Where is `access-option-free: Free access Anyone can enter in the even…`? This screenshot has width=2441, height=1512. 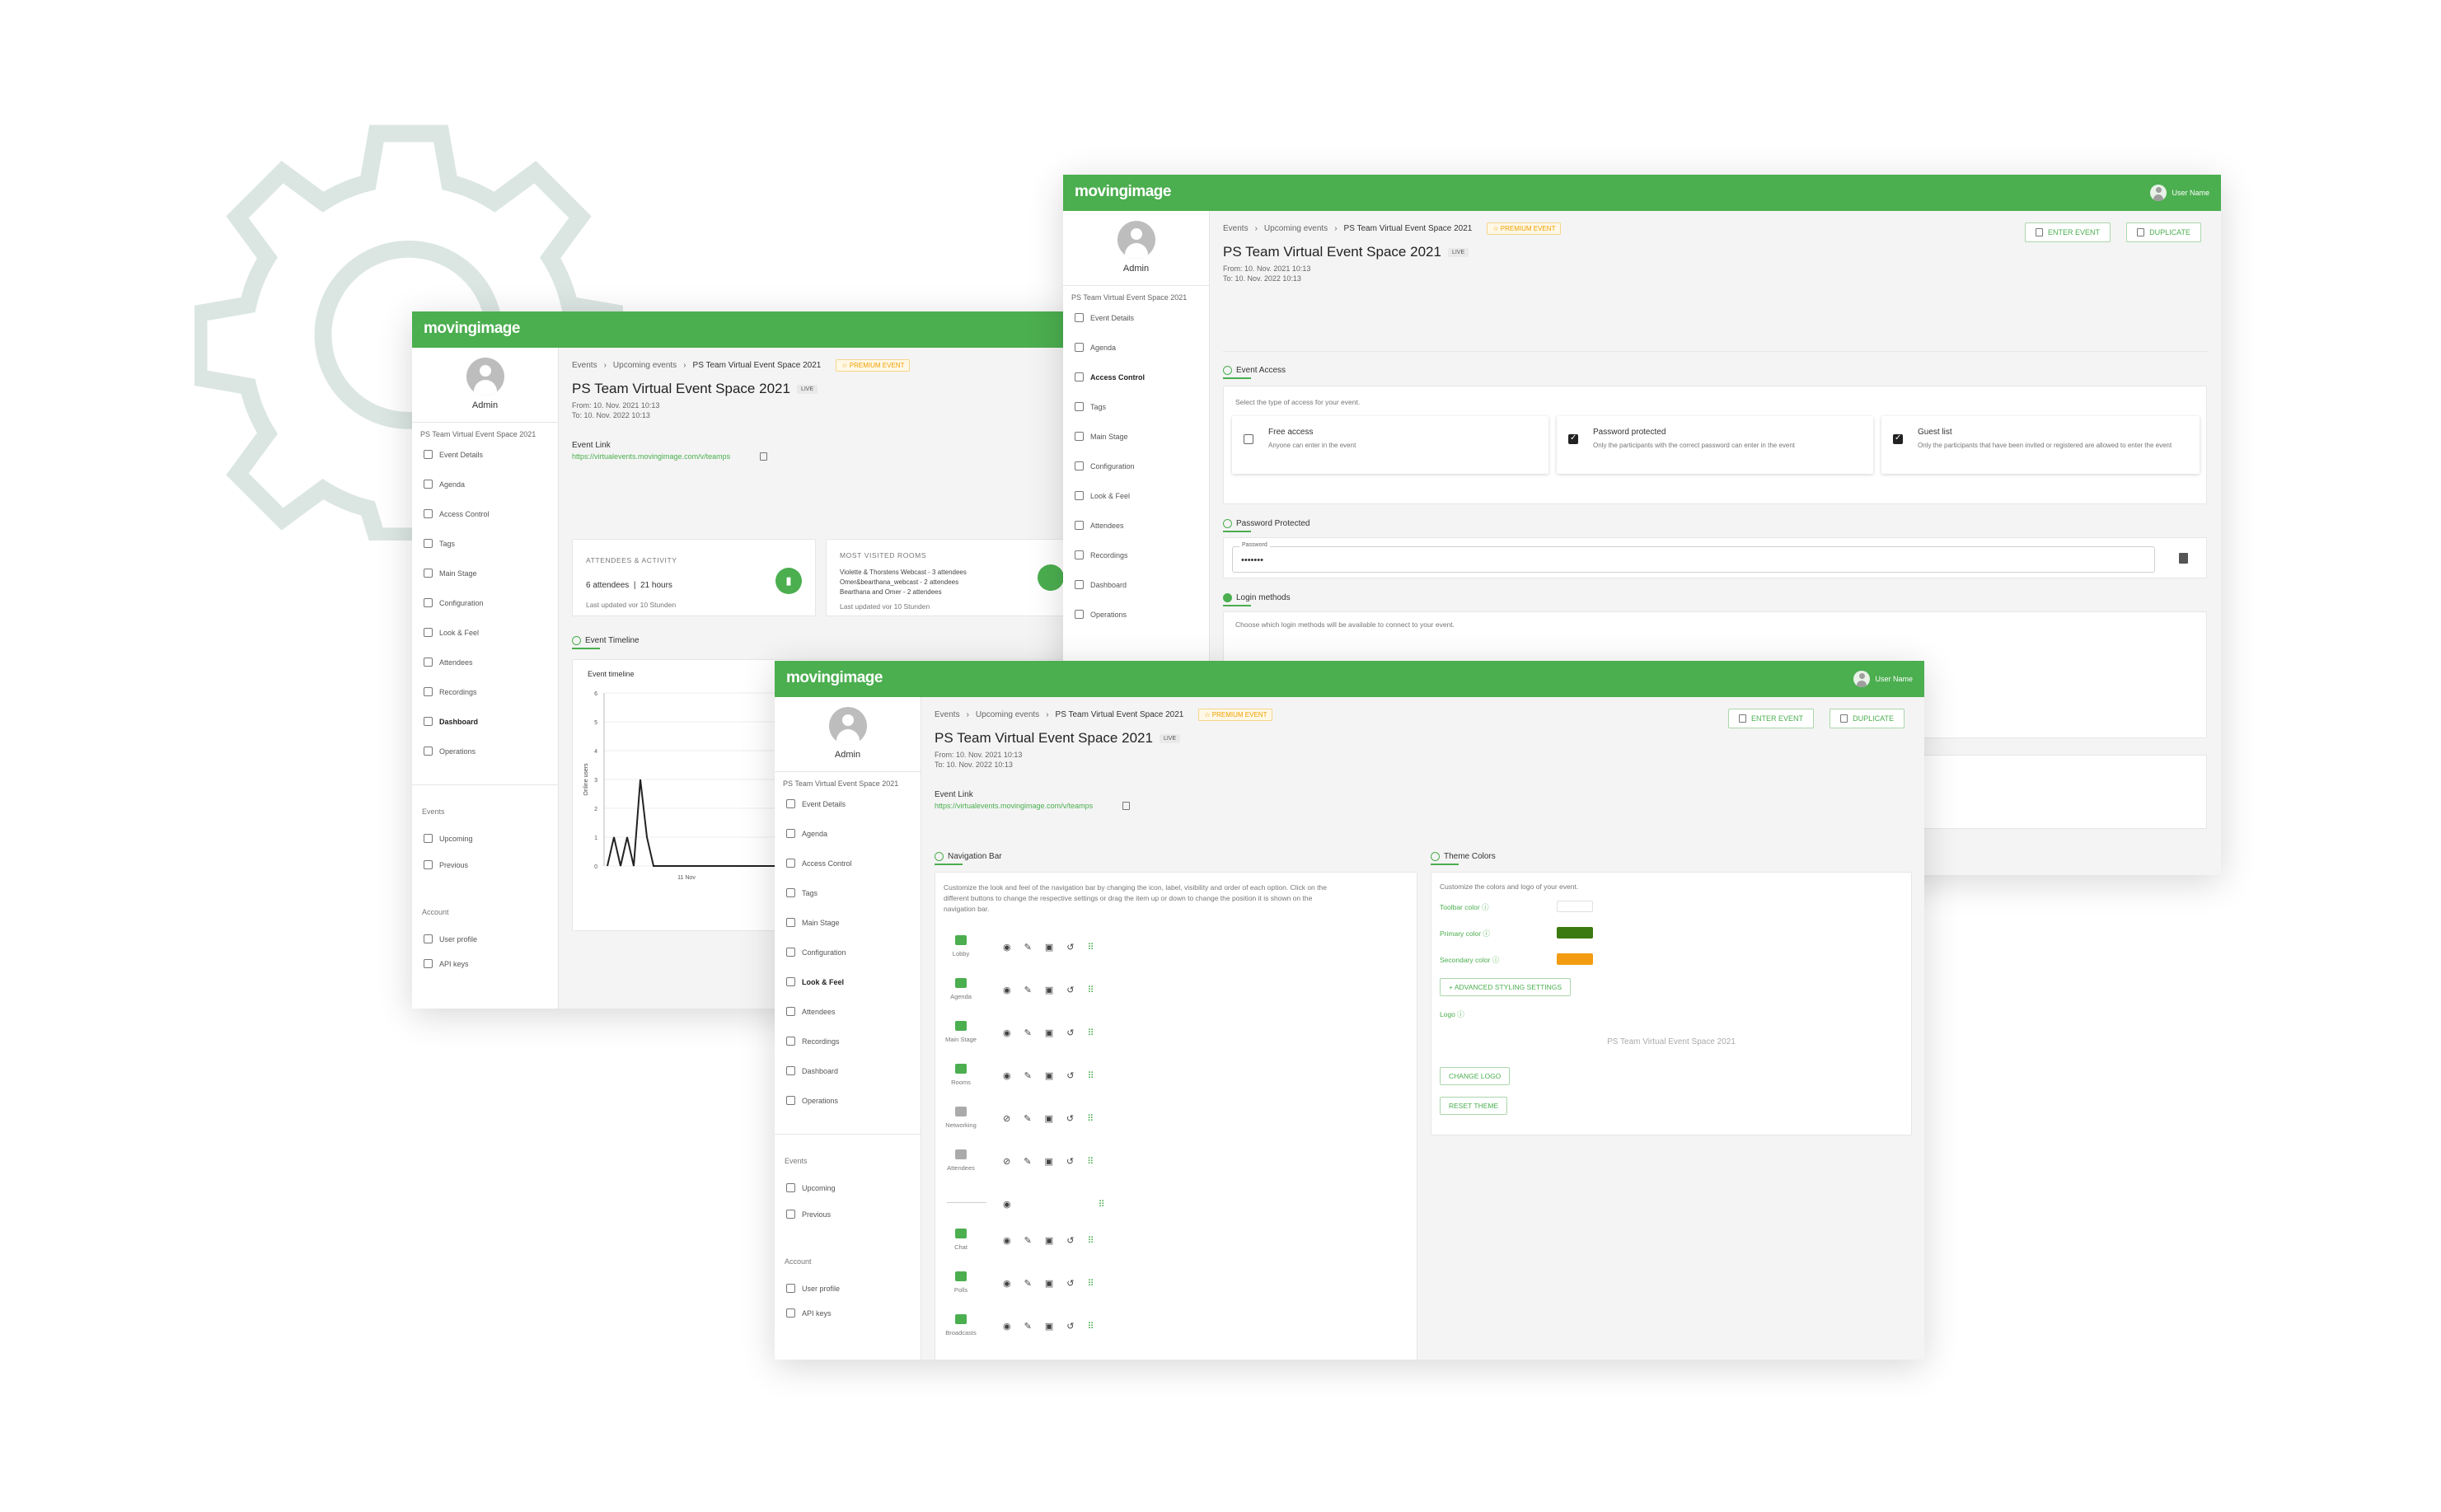 access-option-free: Free access Anyone can enter in the even… is located at coordinates (1390, 445).